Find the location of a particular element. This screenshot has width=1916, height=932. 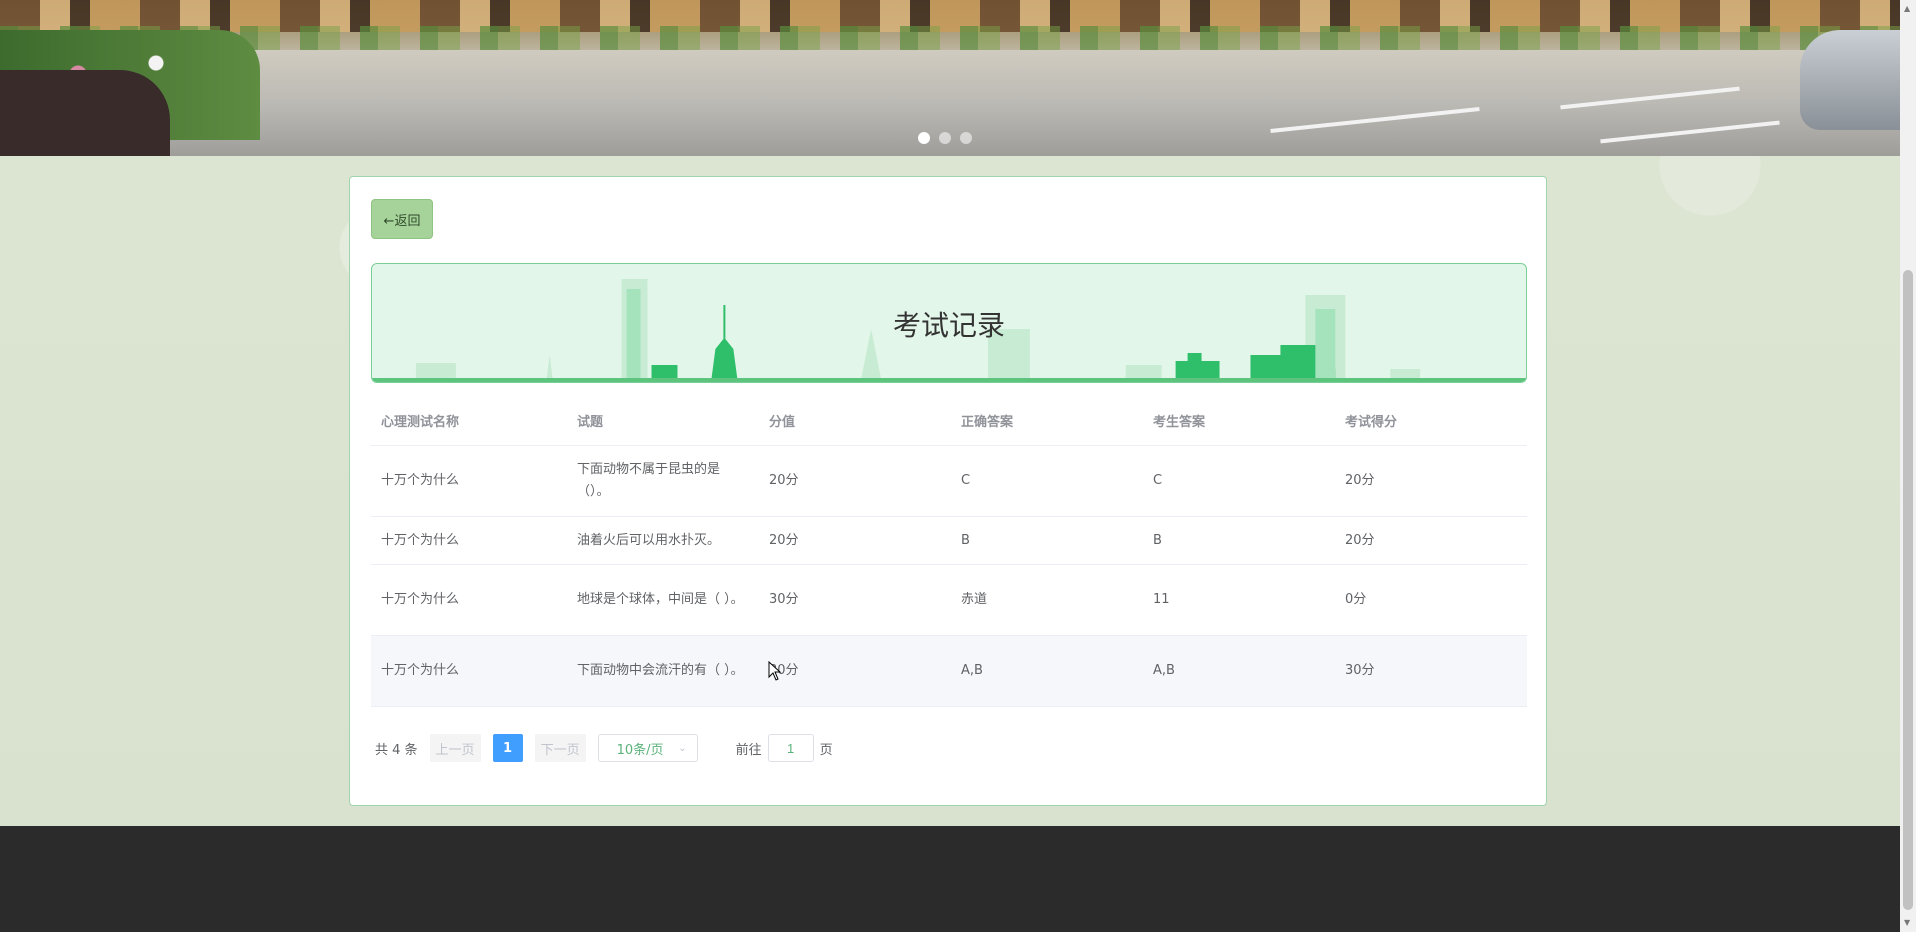

page-size-value: 10条/页 is located at coordinates (640, 750).